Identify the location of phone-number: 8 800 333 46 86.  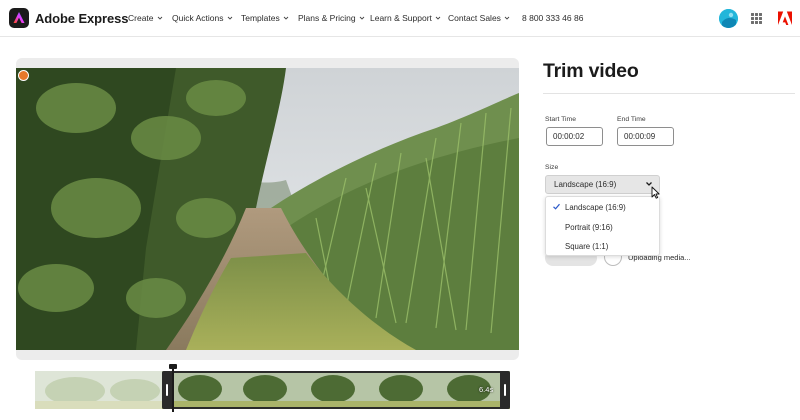
(552, 18).